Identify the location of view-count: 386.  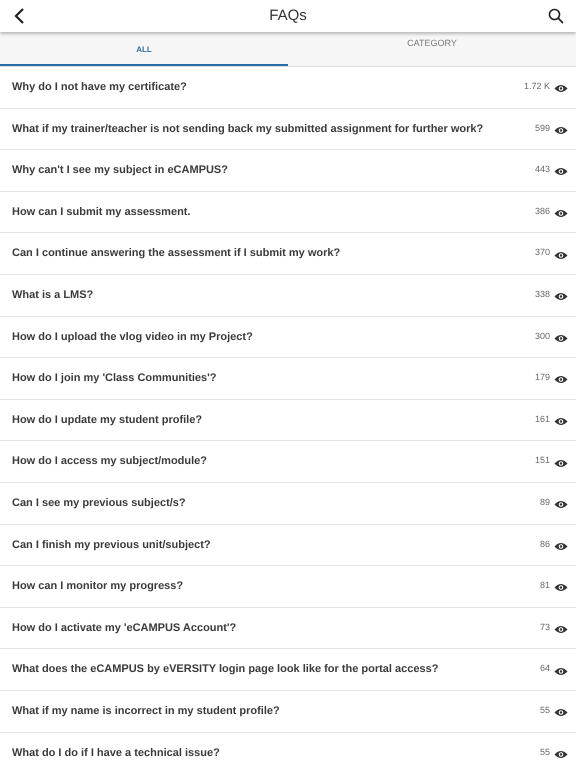
(542, 211).